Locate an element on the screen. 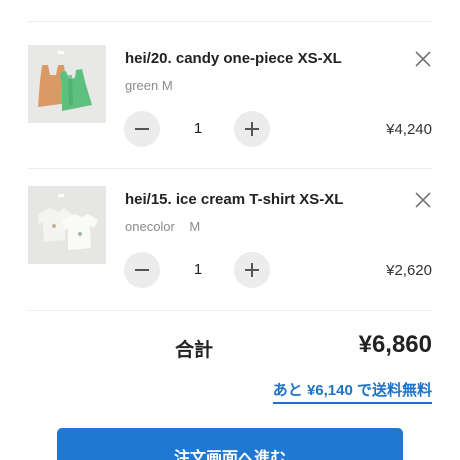 This screenshot has height=460, width=460. item-name: hei/20. candy one-piece XS-XL is located at coordinates (233, 58).